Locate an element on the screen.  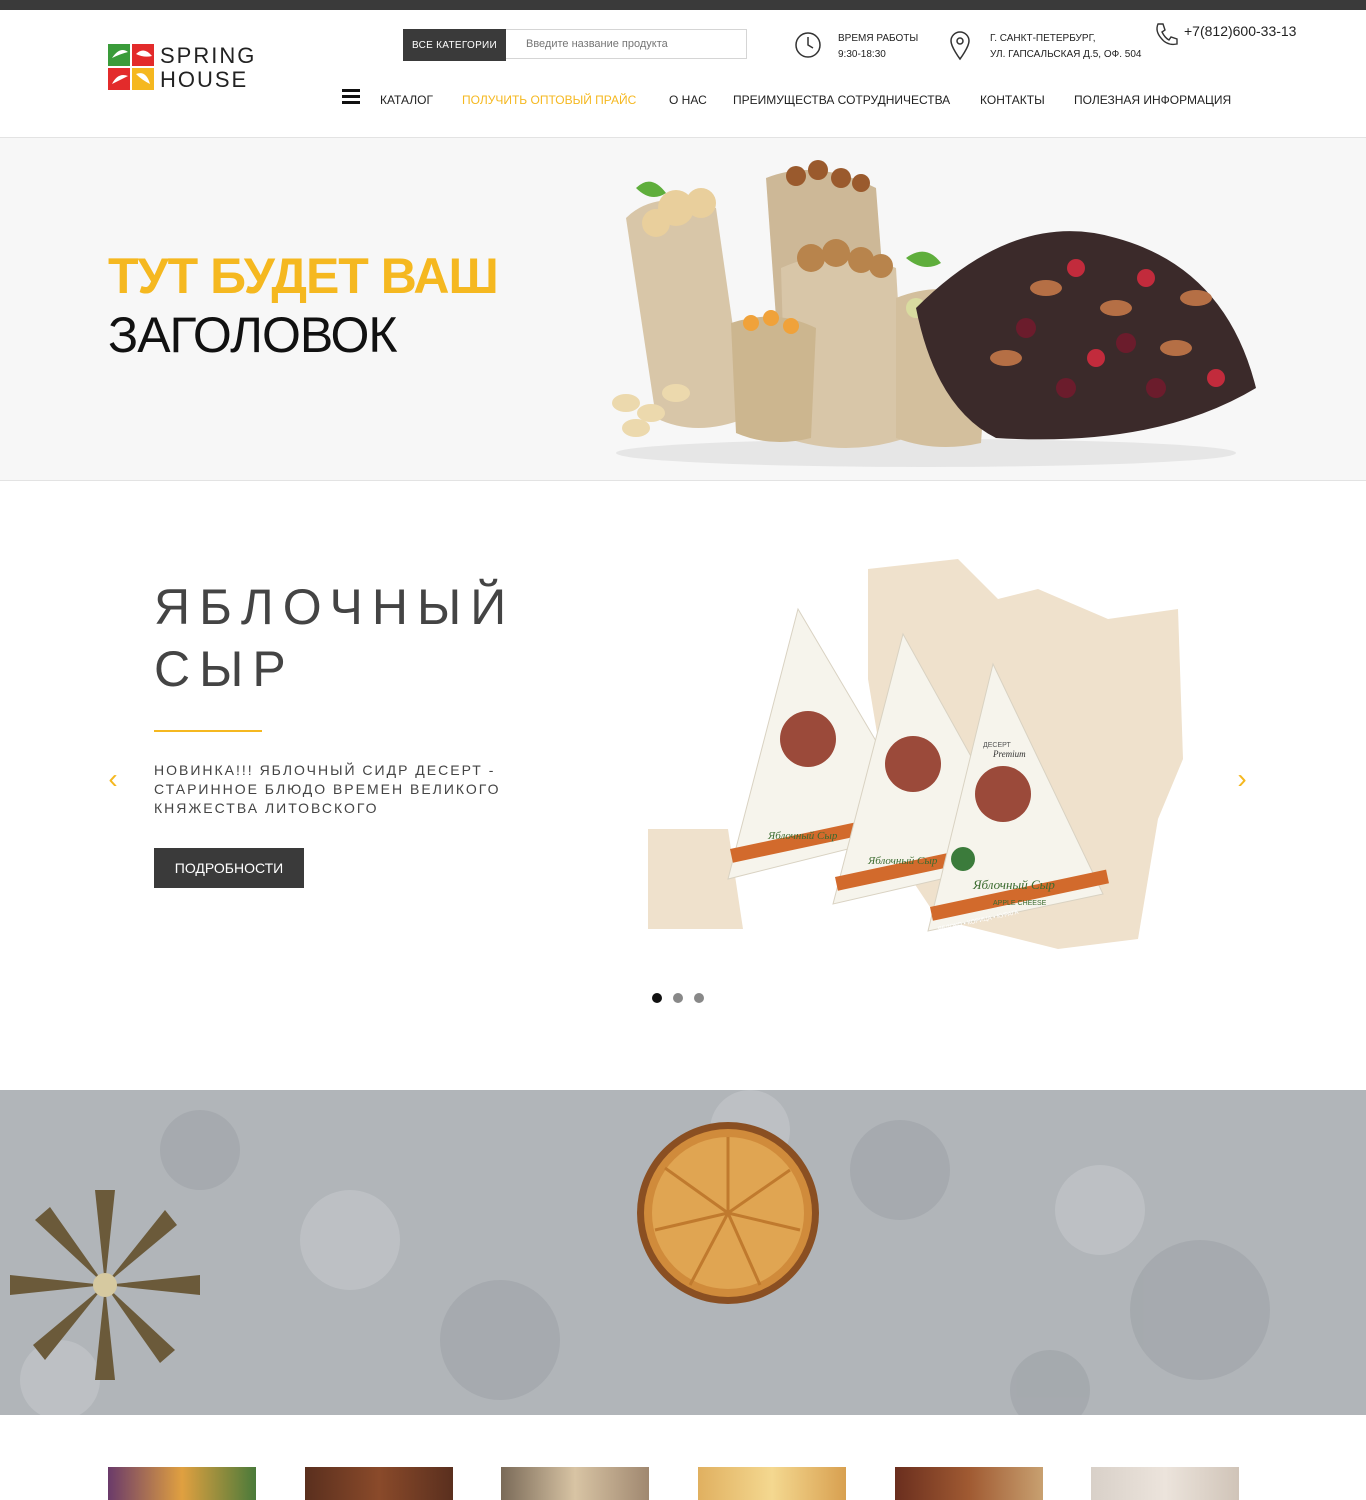
box-3-label-brand: Premium is located at coordinates (1009, 754).